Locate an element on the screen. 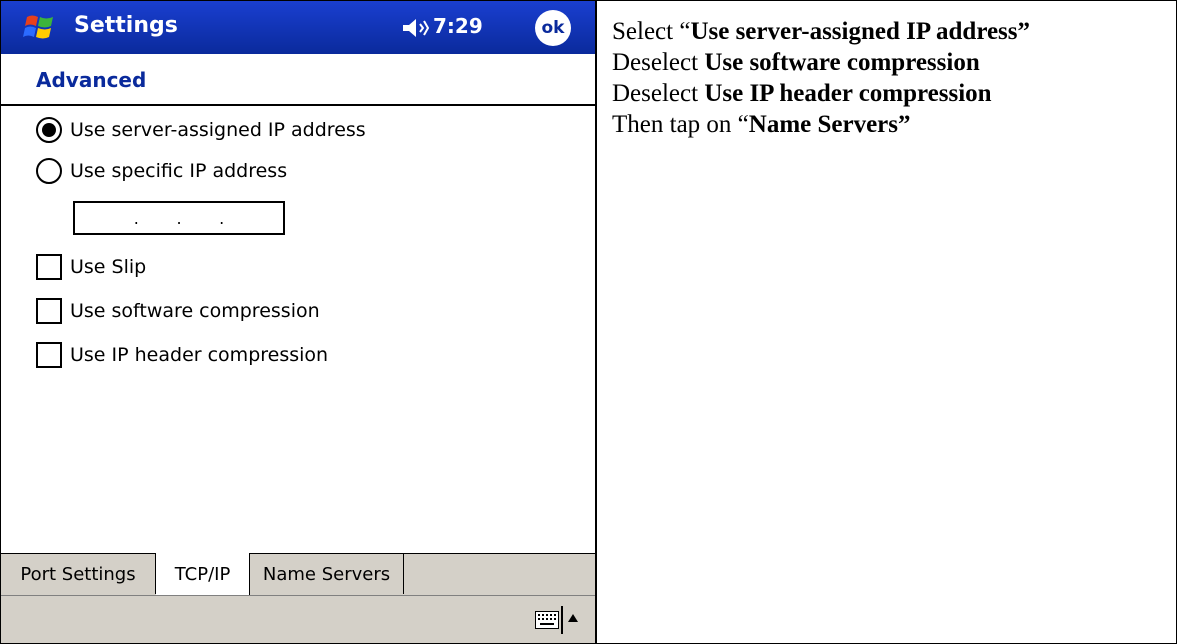 The width and height of the screenshot is (1177, 644). instruction-pre: Select “ is located at coordinates (651, 31).